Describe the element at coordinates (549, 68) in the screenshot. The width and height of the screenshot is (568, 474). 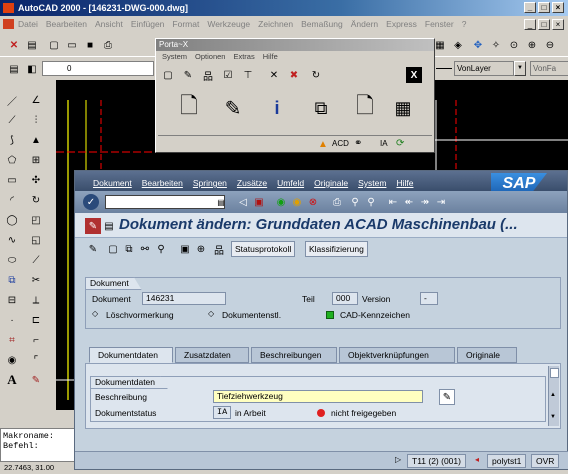
I see `color-dropdown: VonFa` at that location.